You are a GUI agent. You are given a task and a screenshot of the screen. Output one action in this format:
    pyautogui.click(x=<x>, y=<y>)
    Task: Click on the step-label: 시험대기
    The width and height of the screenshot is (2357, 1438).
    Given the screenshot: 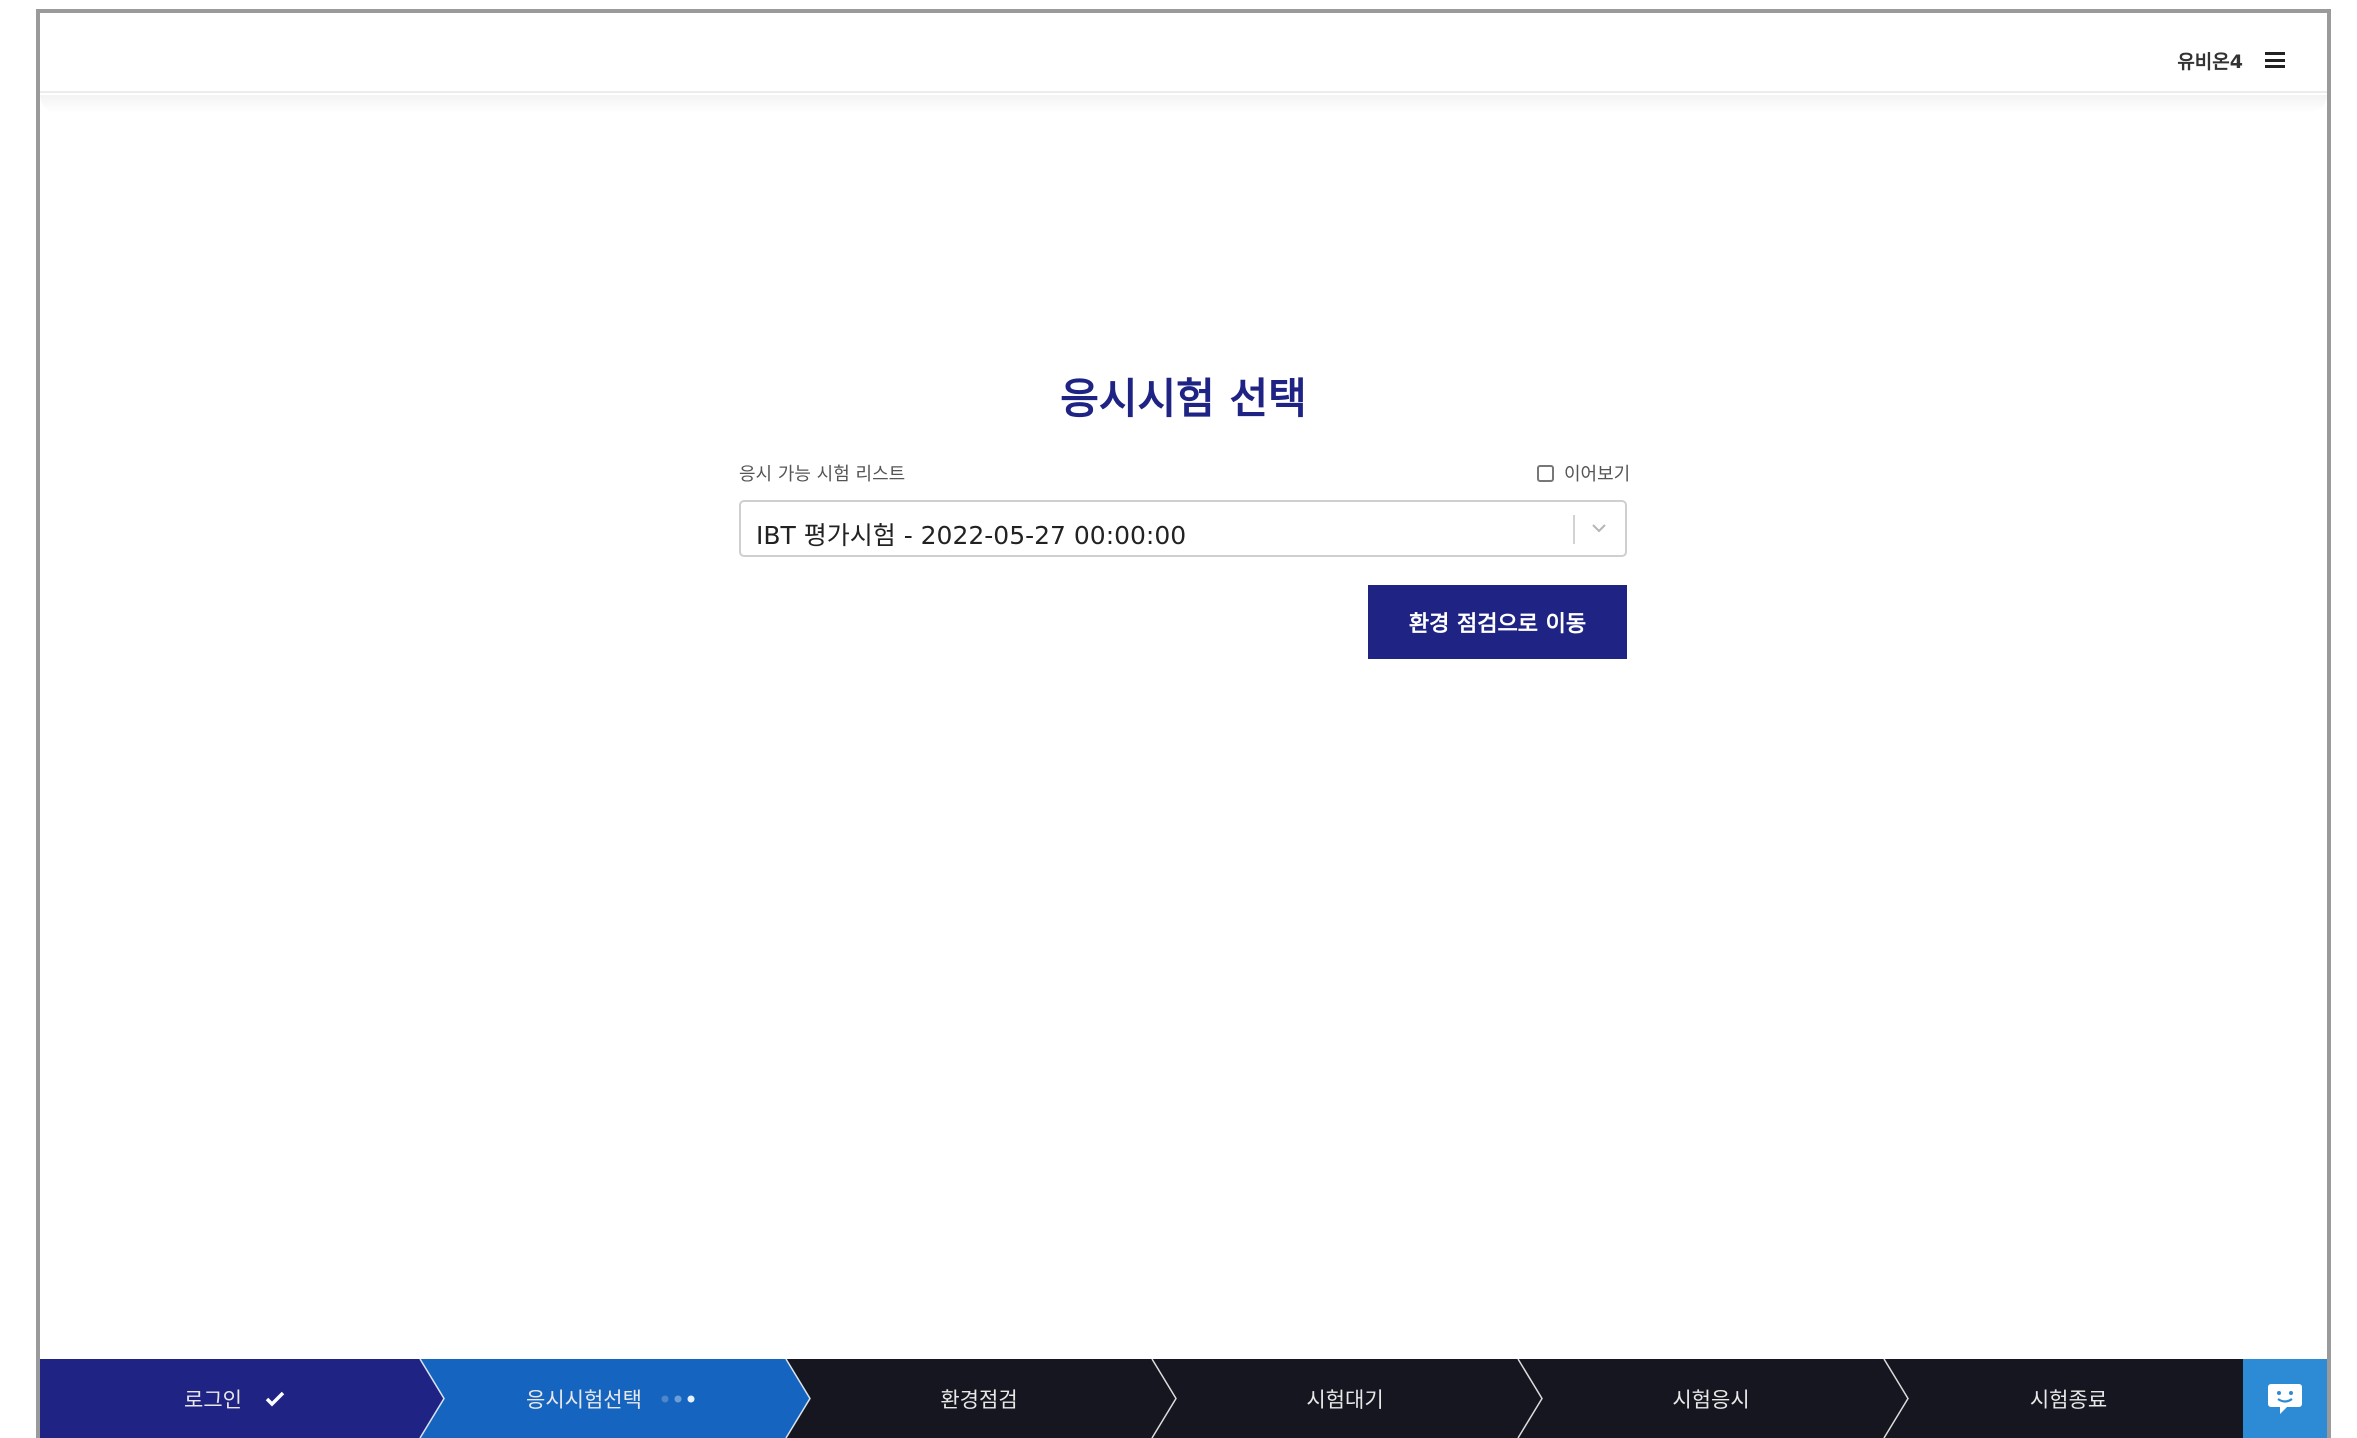 What is the action you would take?
    pyautogui.click(x=1345, y=1399)
    